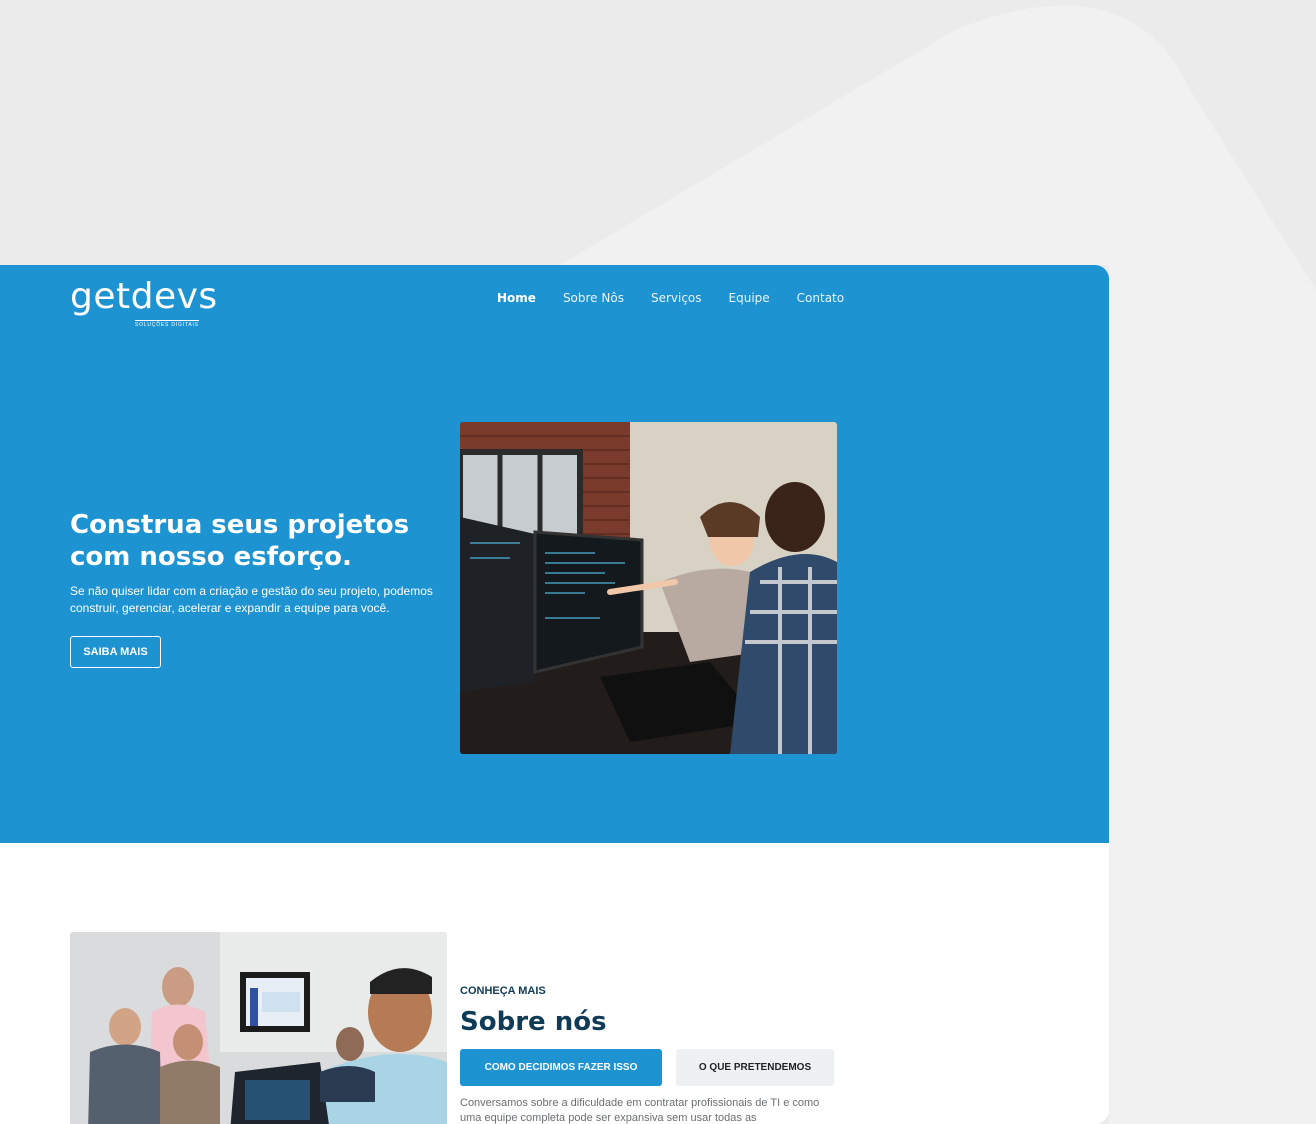  Describe the element at coordinates (516, 298) in the screenshot. I see `nav-item-home: Home` at that location.